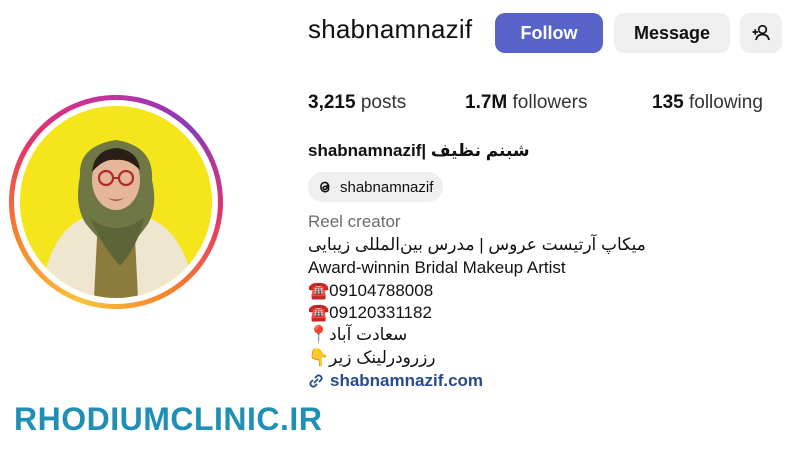  Describe the element at coordinates (549, 33) in the screenshot. I see `follow-button: Follow` at that location.